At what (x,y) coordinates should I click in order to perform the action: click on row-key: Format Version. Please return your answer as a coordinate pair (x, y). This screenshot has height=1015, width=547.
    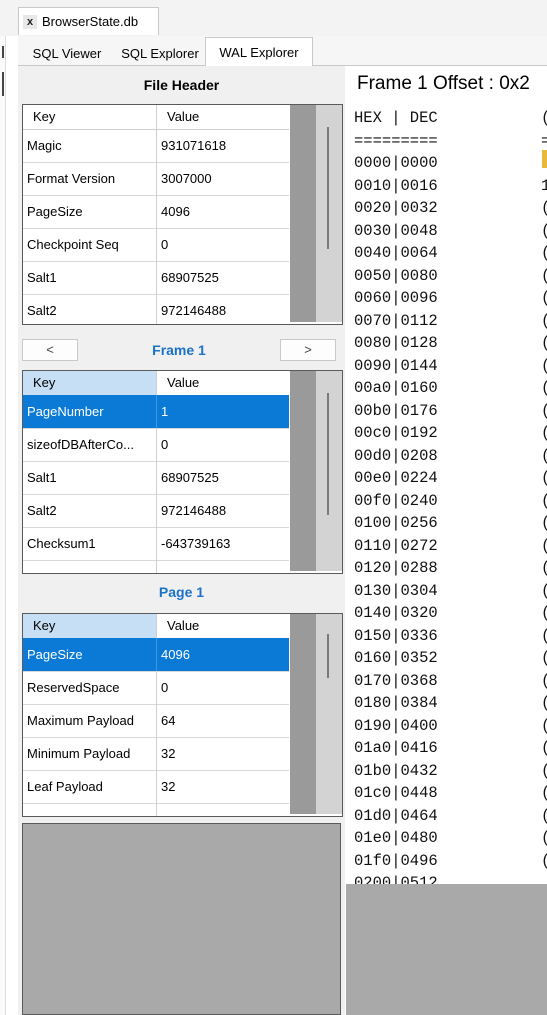
    Looking at the image, I should click on (90, 178).